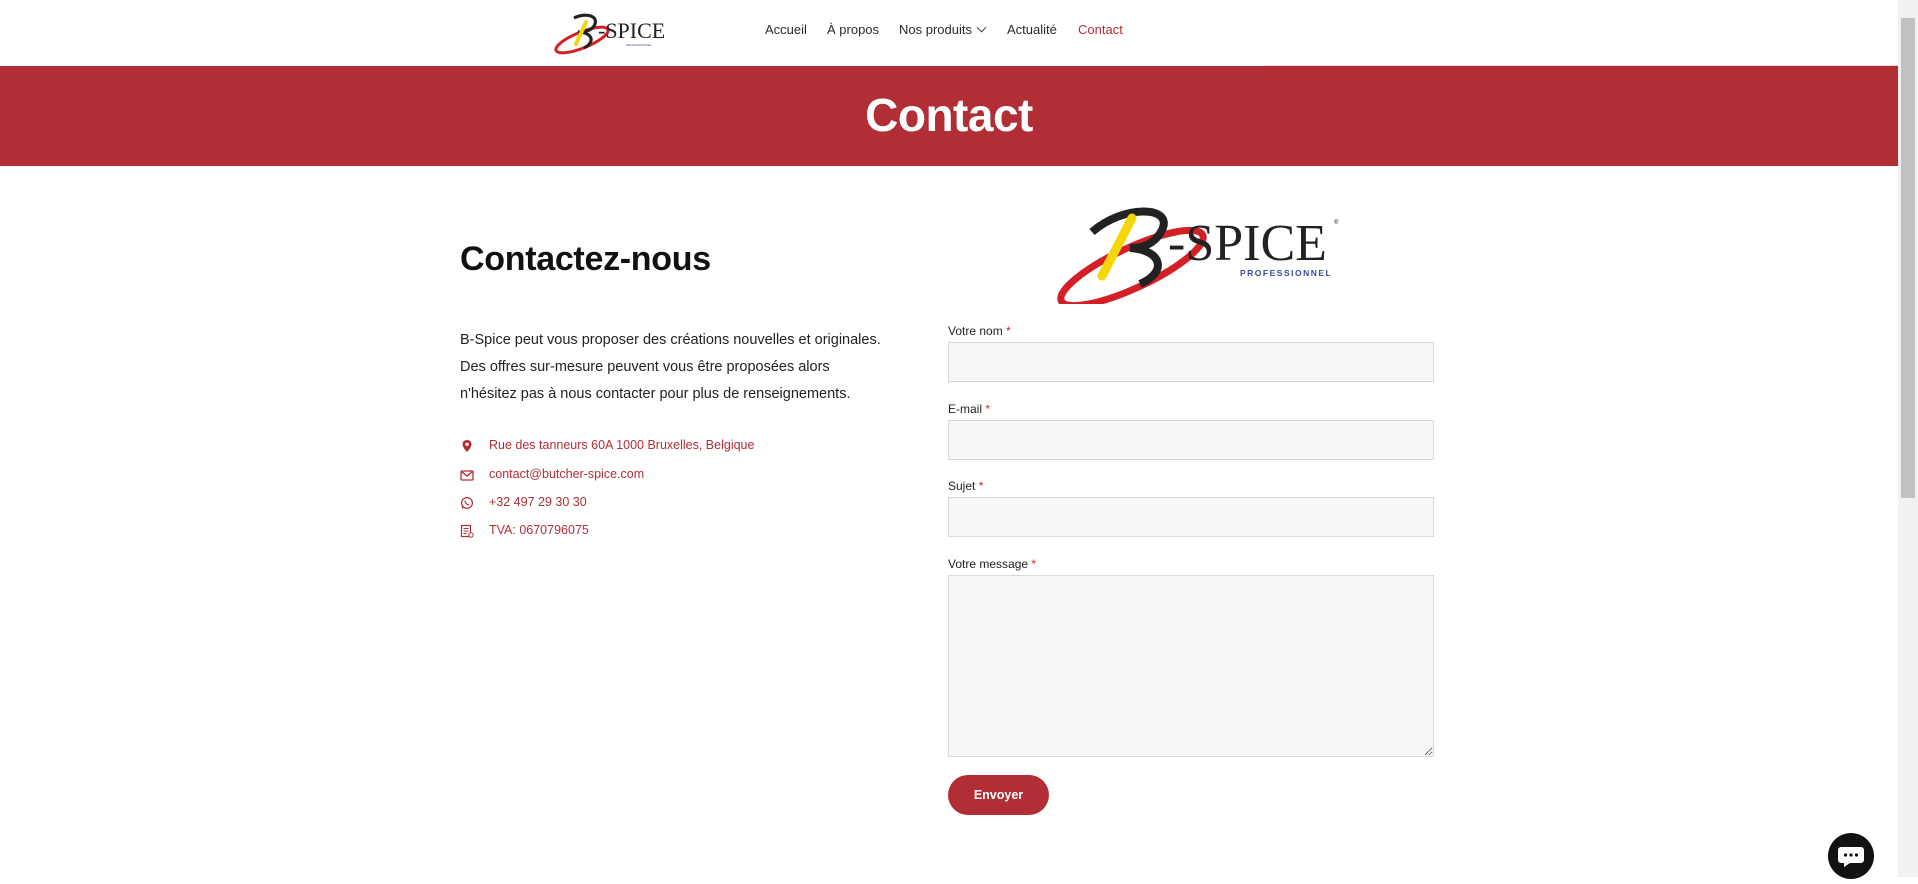 Image resolution: width=1918 pixels, height=884 pixels. I want to click on page-title: Contact, so click(949, 115).